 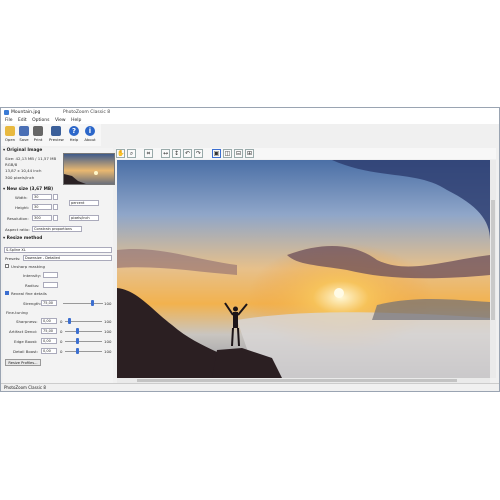 I want to click on resolution-unit-select: pixels/inch, so click(x=84, y=218).